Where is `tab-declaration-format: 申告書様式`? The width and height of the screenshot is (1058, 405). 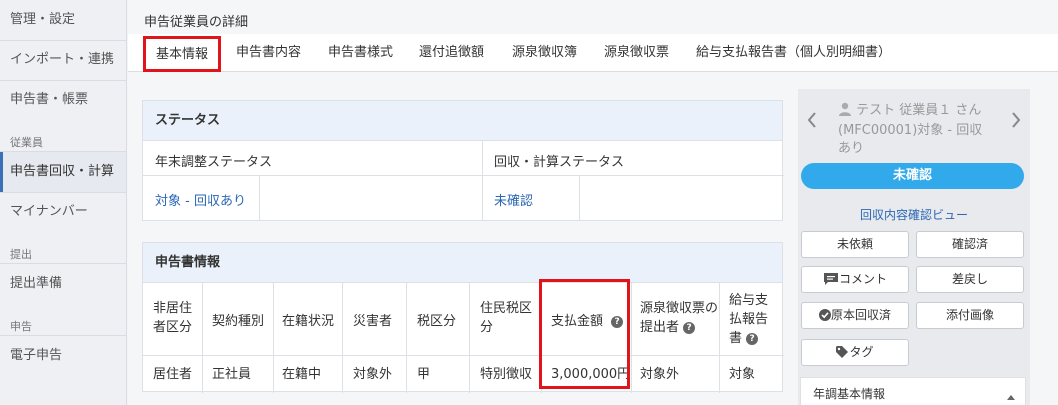
tab-declaration-format: 申告書様式 is located at coordinates (360, 53).